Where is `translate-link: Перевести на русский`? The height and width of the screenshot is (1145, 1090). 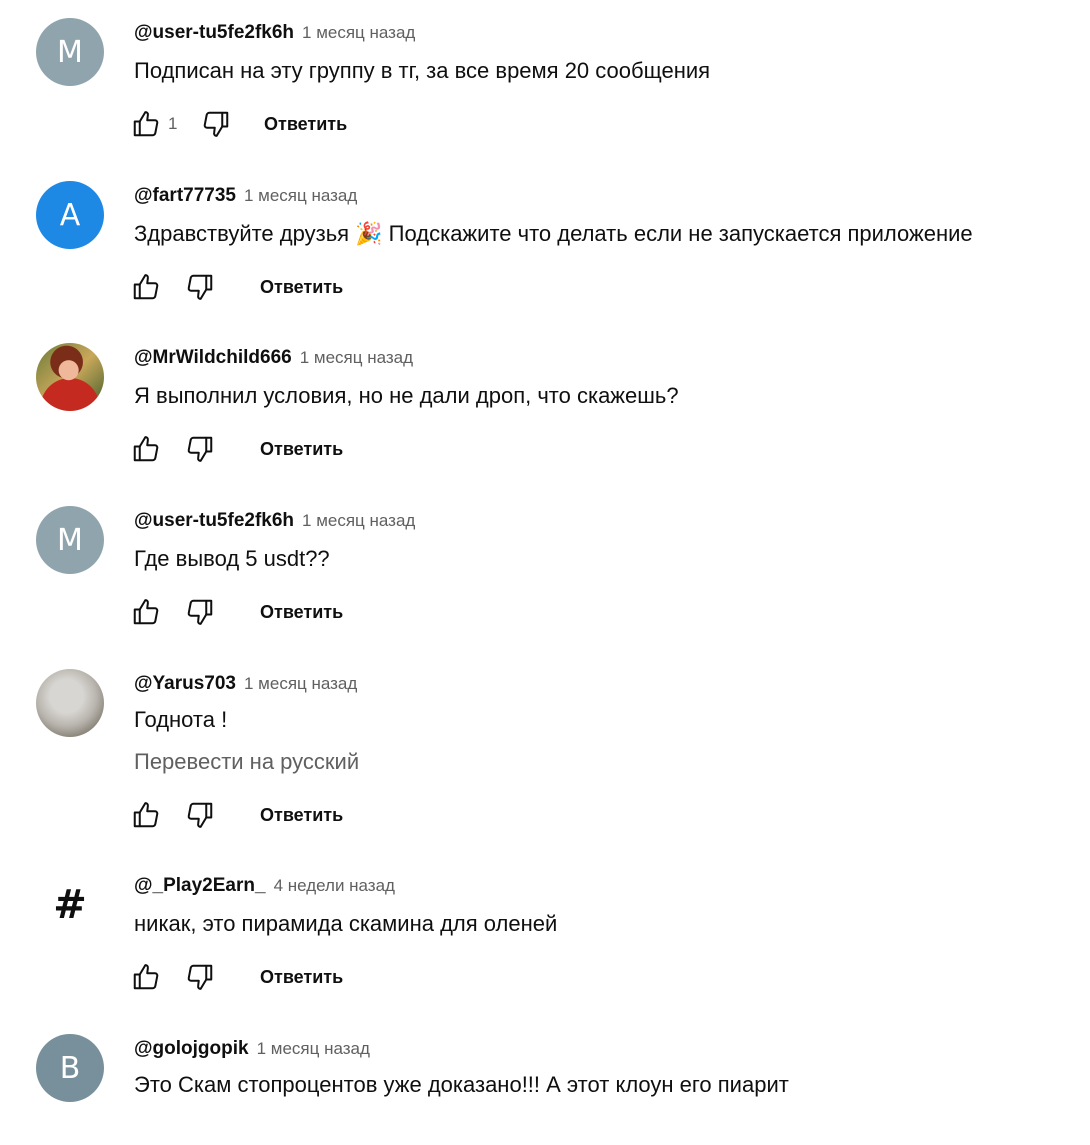
translate-link: Перевести на русский is located at coordinates (246, 762).